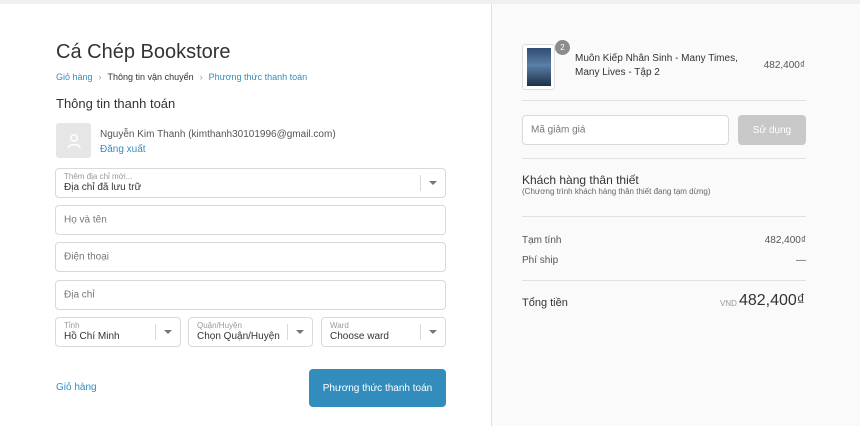  What do you see at coordinates (772, 130) in the screenshot?
I see `apply-coupon-button: Sử dụng` at bounding box center [772, 130].